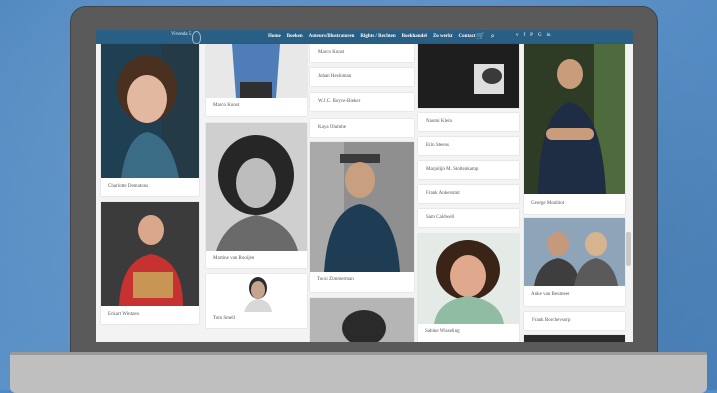 The width and height of the screenshot is (717, 393). I want to click on author-name: Frank Ankersmit, so click(443, 193).